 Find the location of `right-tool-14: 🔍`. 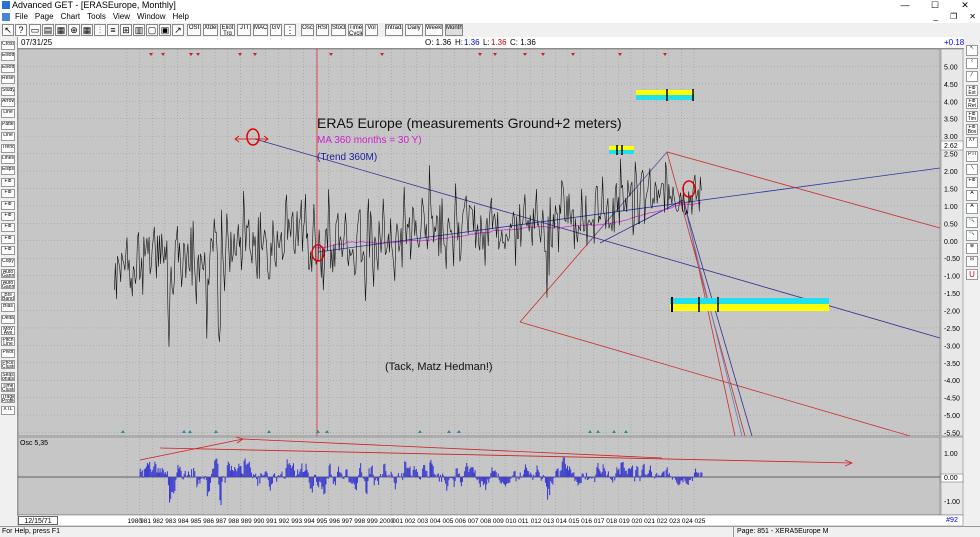

right-tool-14: 🔍 is located at coordinates (972, 235).